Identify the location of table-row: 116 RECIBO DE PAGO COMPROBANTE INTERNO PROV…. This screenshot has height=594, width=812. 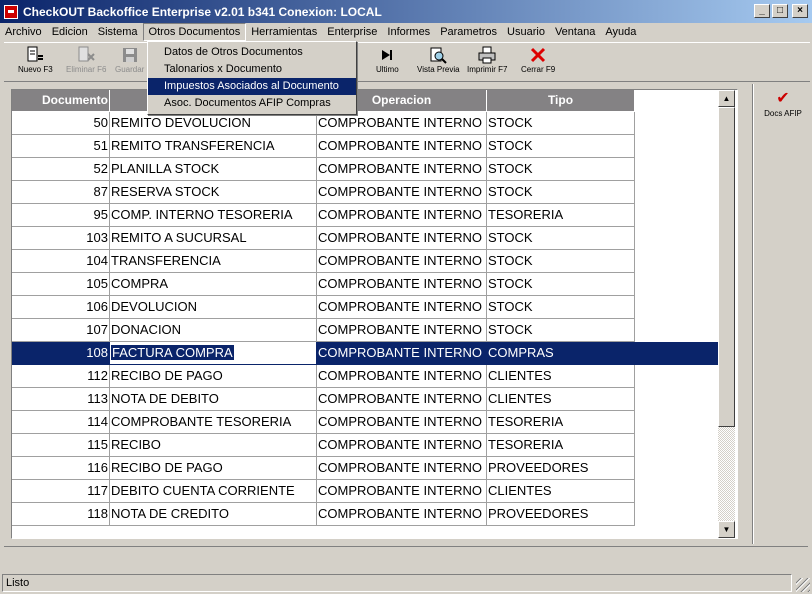
(365, 468).